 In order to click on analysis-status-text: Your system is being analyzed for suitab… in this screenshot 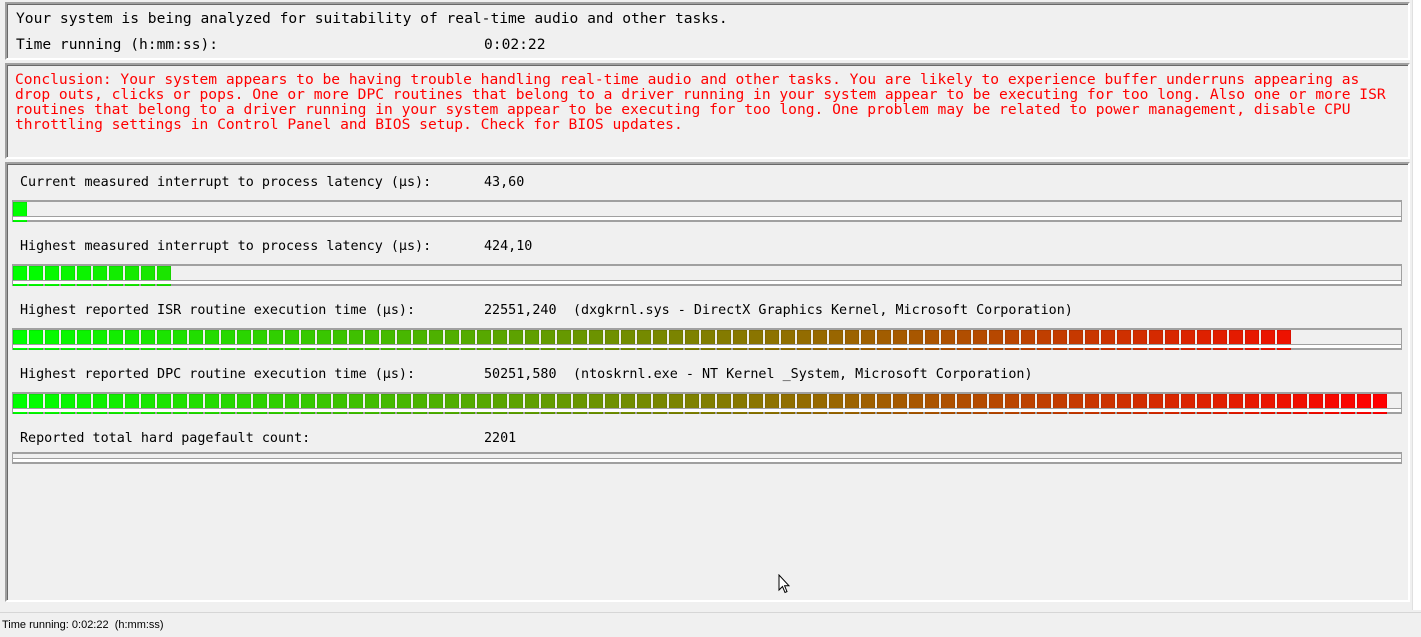, I will do `click(372, 18)`.